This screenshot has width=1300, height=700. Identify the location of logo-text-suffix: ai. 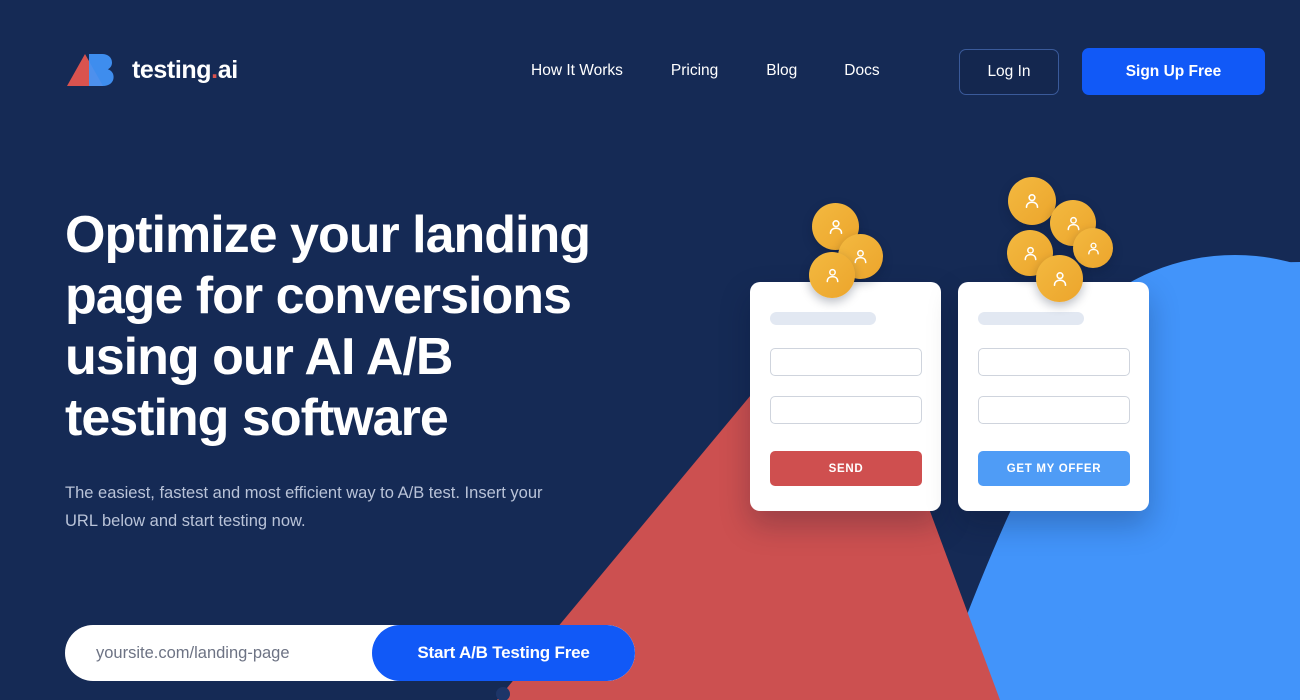
(227, 69).